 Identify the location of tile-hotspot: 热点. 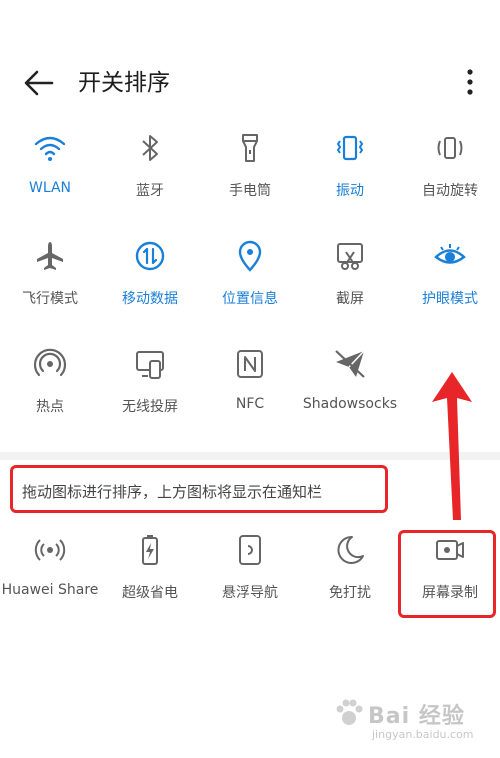
(50, 396).